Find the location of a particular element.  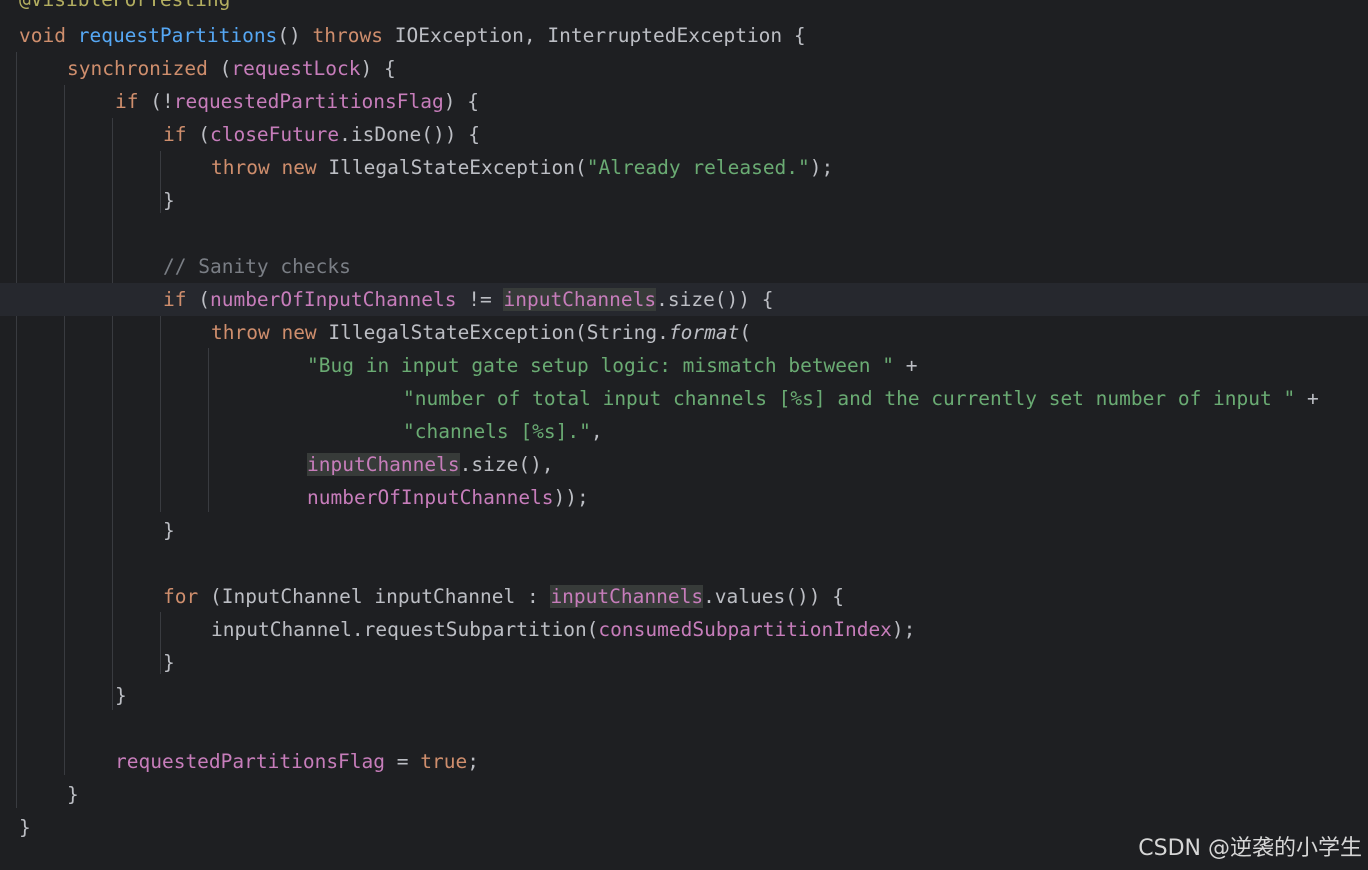

code-text: IllegalStateException( is located at coordinates (451, 167).